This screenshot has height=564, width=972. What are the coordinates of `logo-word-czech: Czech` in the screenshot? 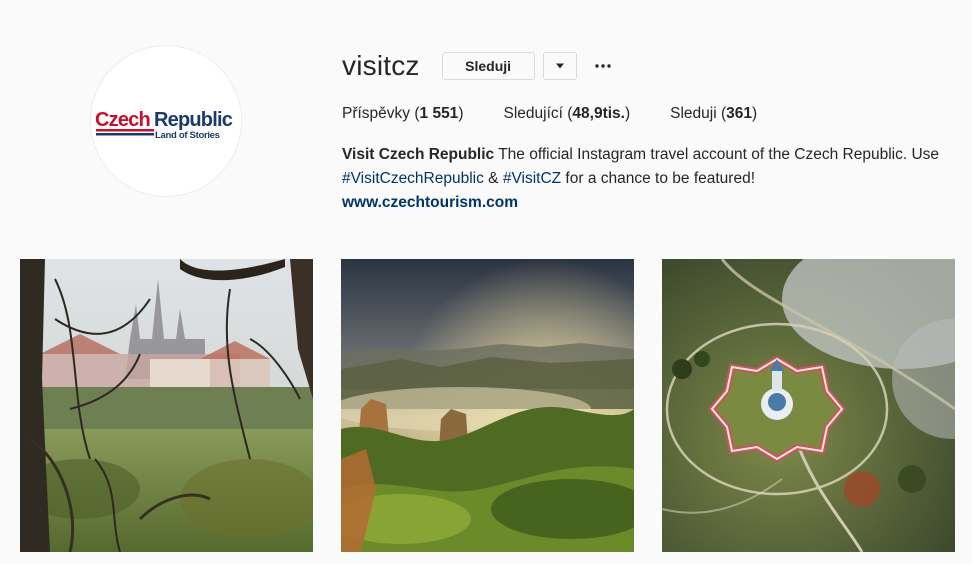 It's located at (122, 120).